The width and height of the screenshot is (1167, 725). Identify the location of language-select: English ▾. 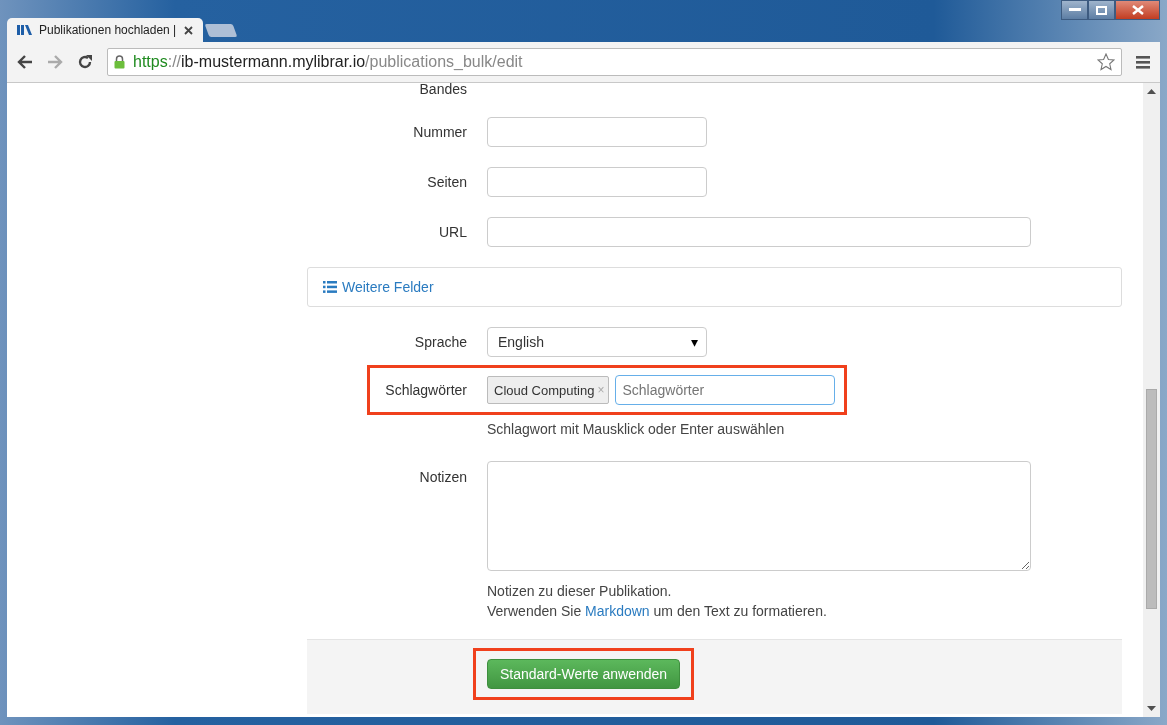
(597, 342).